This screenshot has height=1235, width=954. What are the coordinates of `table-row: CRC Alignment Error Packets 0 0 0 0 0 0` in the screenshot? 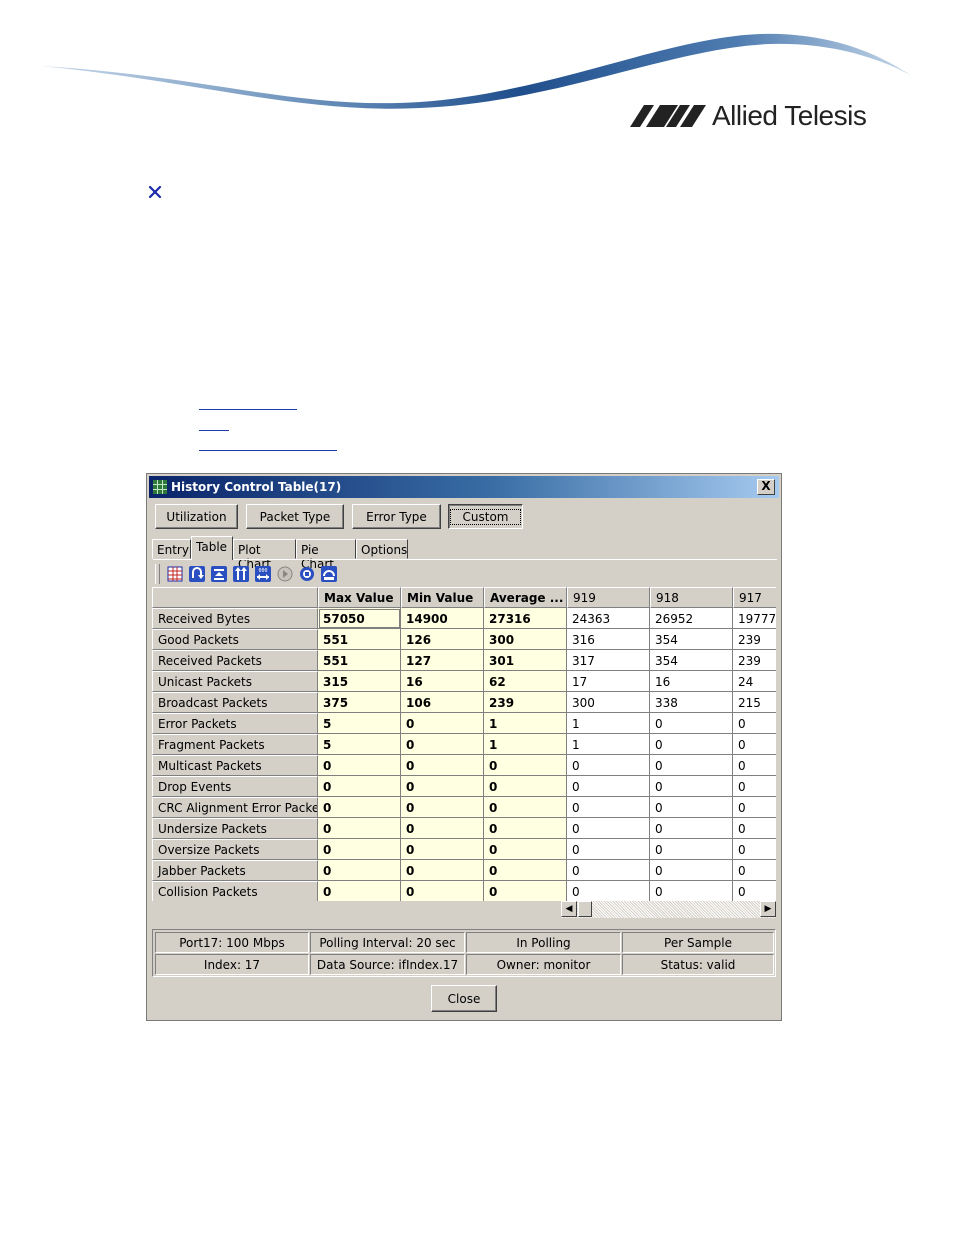 It's located at (464, 807).